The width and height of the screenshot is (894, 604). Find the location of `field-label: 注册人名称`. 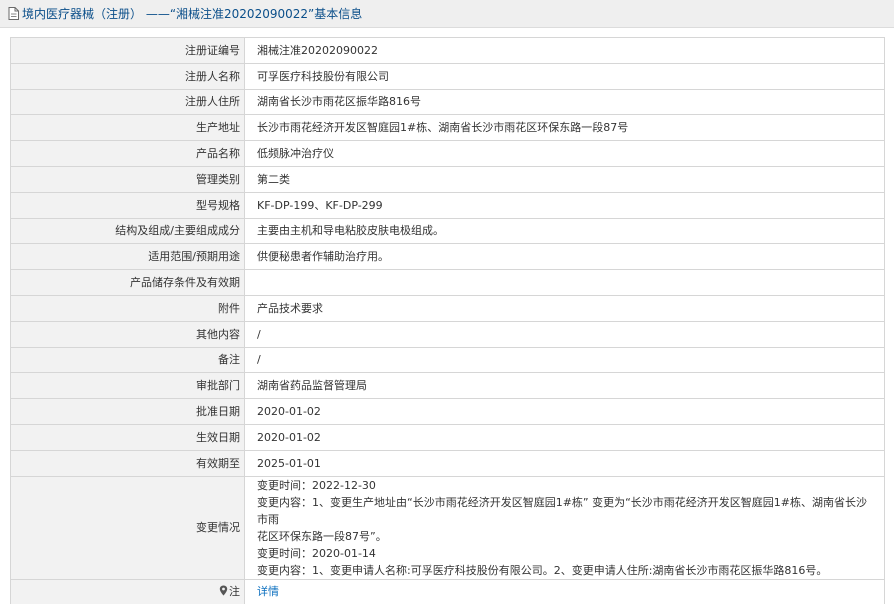

field-label: 注册人名称 is located at coordinates (127, 76).